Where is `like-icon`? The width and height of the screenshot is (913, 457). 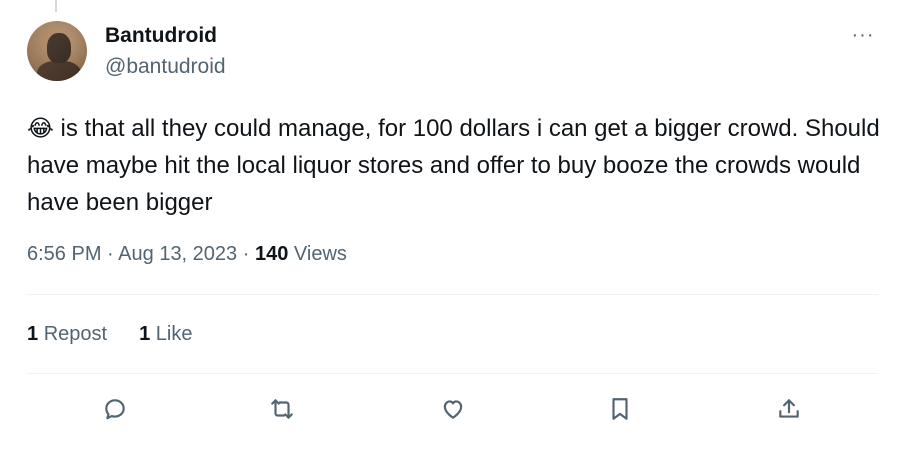 like-icon is located at coordinates (453, 409).